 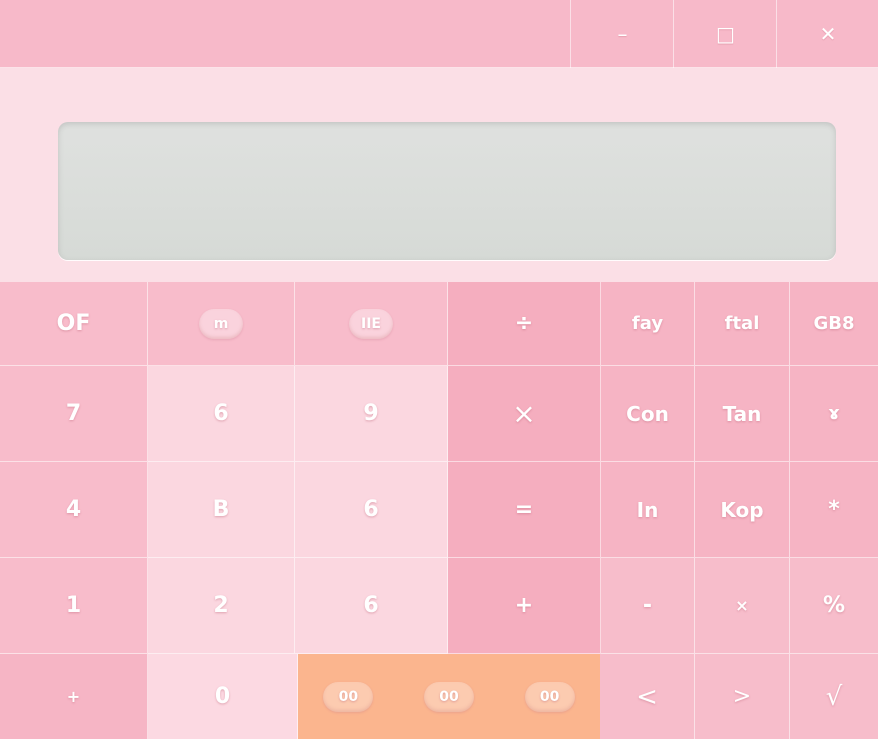 I want to click on key-con: Con, so click(x=648, y=414).